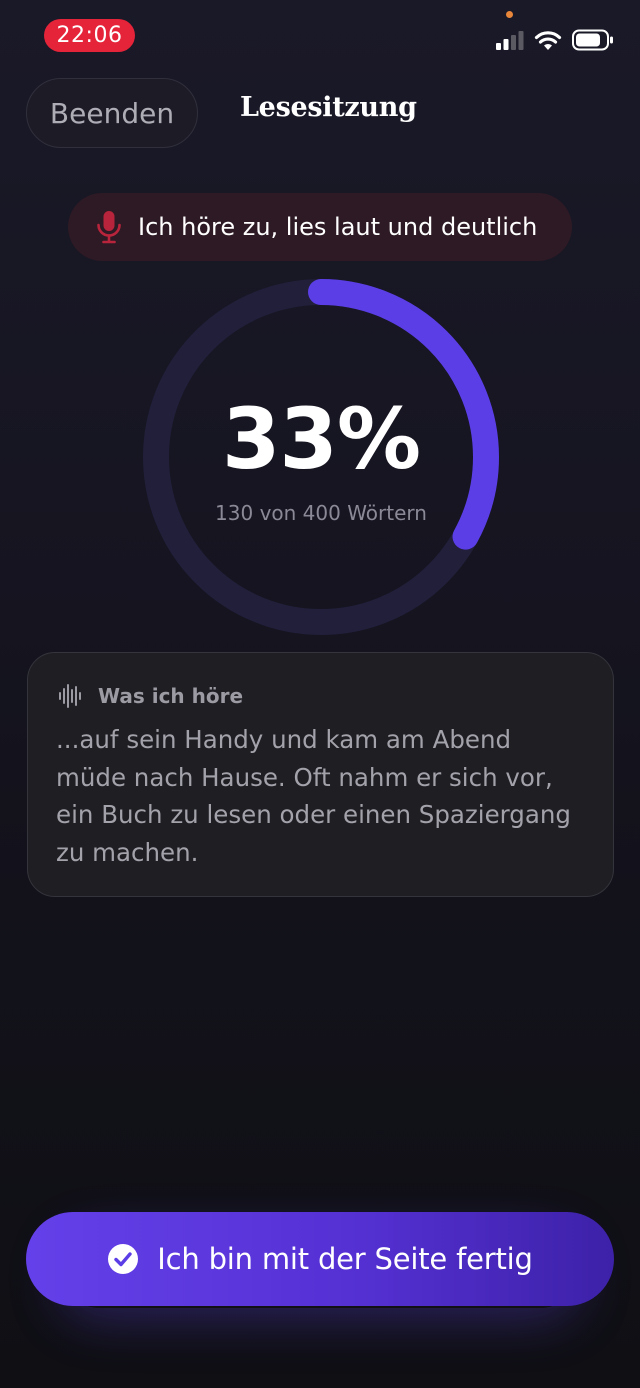 The height and width of the screenshot is (1388, 640). What do you see at coordinates (592, 40) in the screenshot?
I see `battery-icon` at bounding box center [592, 40].